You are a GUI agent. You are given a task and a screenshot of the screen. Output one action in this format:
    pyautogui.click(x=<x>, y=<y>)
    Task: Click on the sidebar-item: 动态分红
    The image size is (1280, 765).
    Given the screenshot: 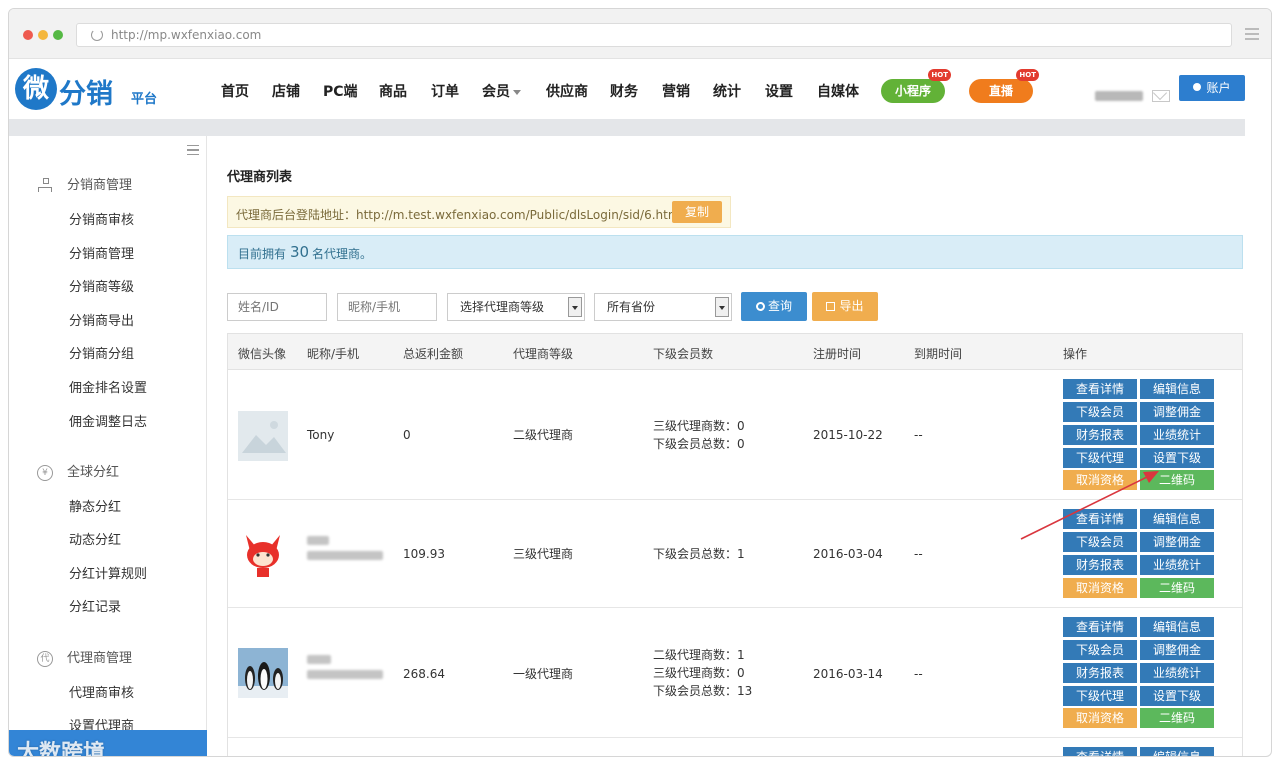 What is the action you would take?
    pyautogui.click(x=95, y=538)
    